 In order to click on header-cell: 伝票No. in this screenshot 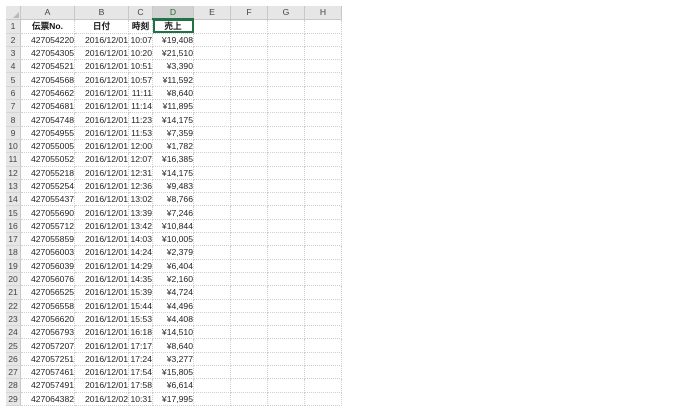, I will do `click(47, 26)`.